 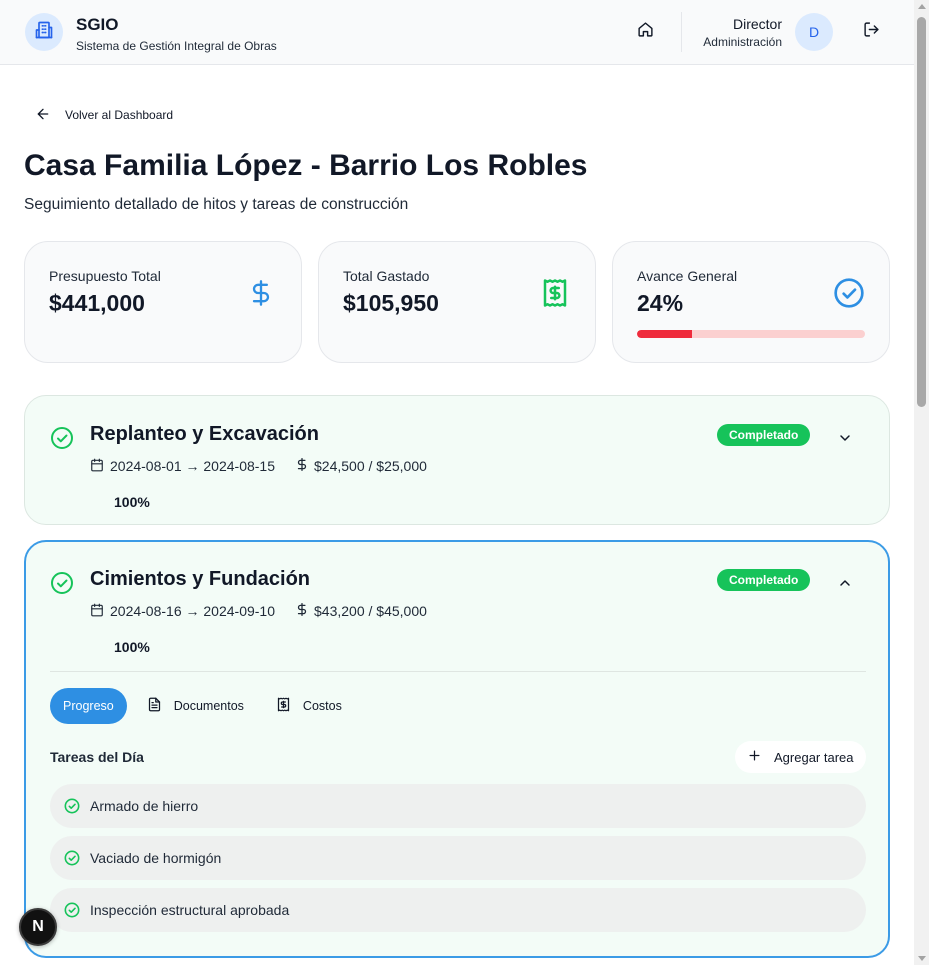 What do you see at coordinates (458, 858) in the screenshot?
I see `task-item: Vaciado de hormigón` at bounding box center [458, 858].